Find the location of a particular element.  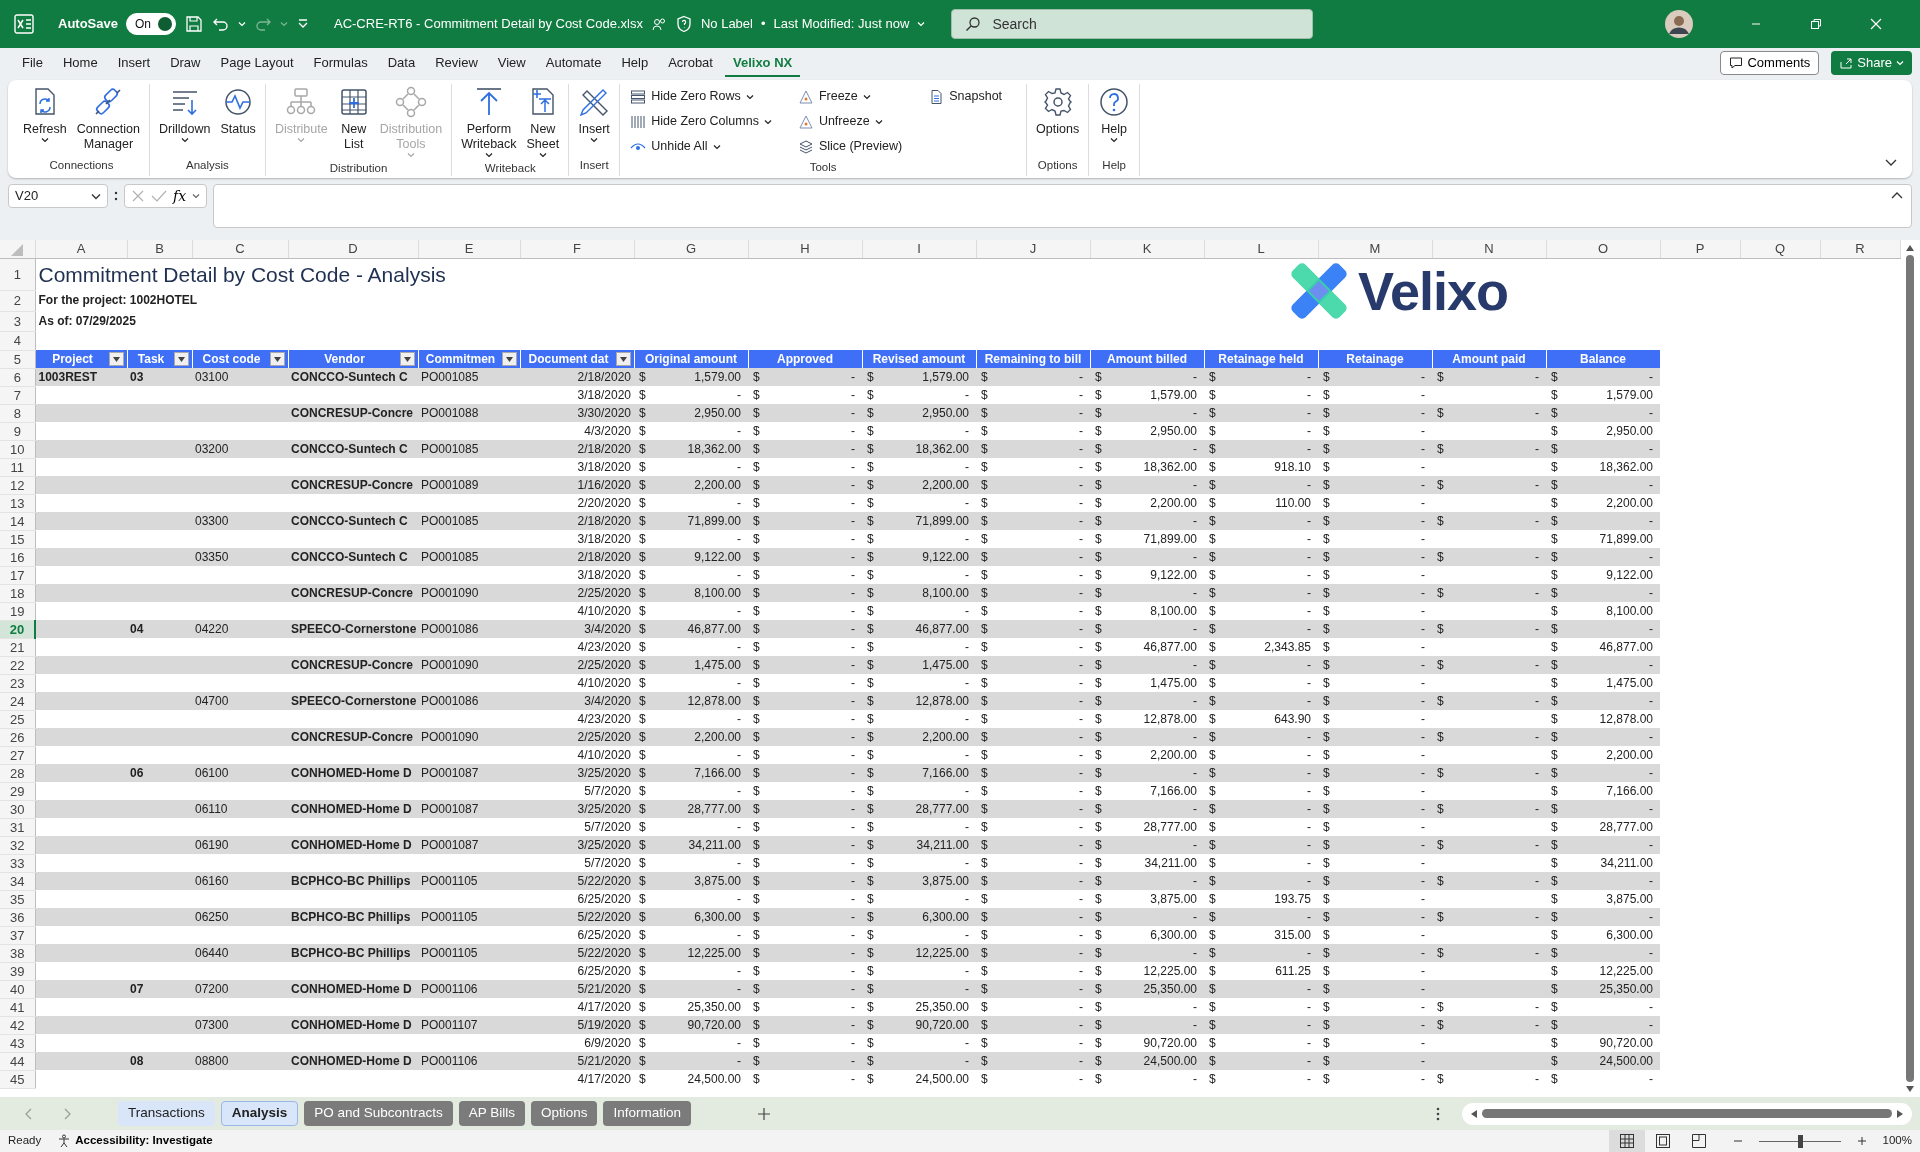

add-sheet-icon is located at coordinates (764, 1113).